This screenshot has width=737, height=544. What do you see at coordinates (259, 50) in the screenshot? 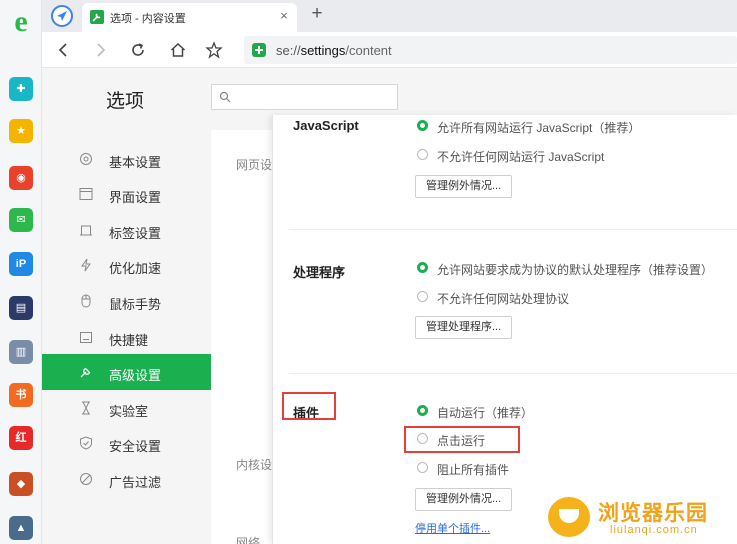
I see `secure-shield-icon` at bounding box center [259, 50].